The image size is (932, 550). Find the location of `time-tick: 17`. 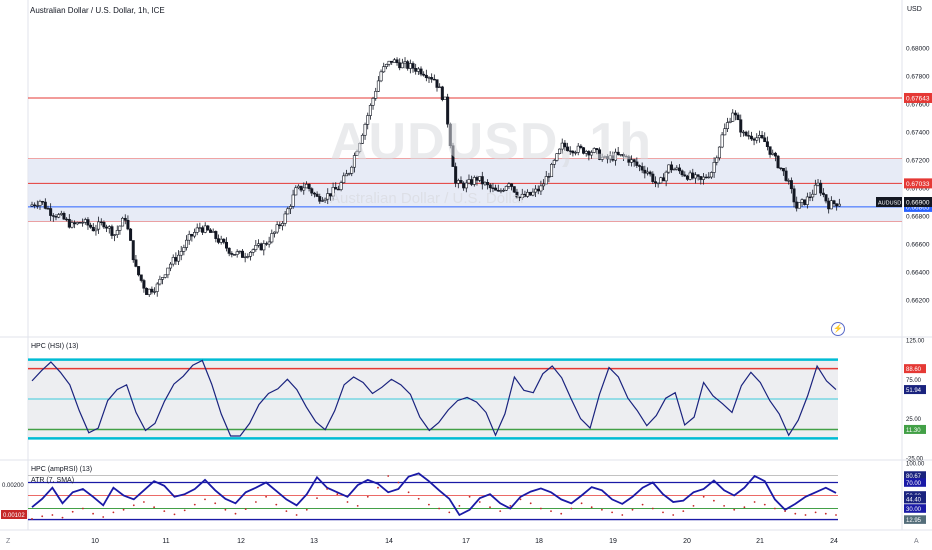

time-tick: 17 is located at coordinates (466, 541).